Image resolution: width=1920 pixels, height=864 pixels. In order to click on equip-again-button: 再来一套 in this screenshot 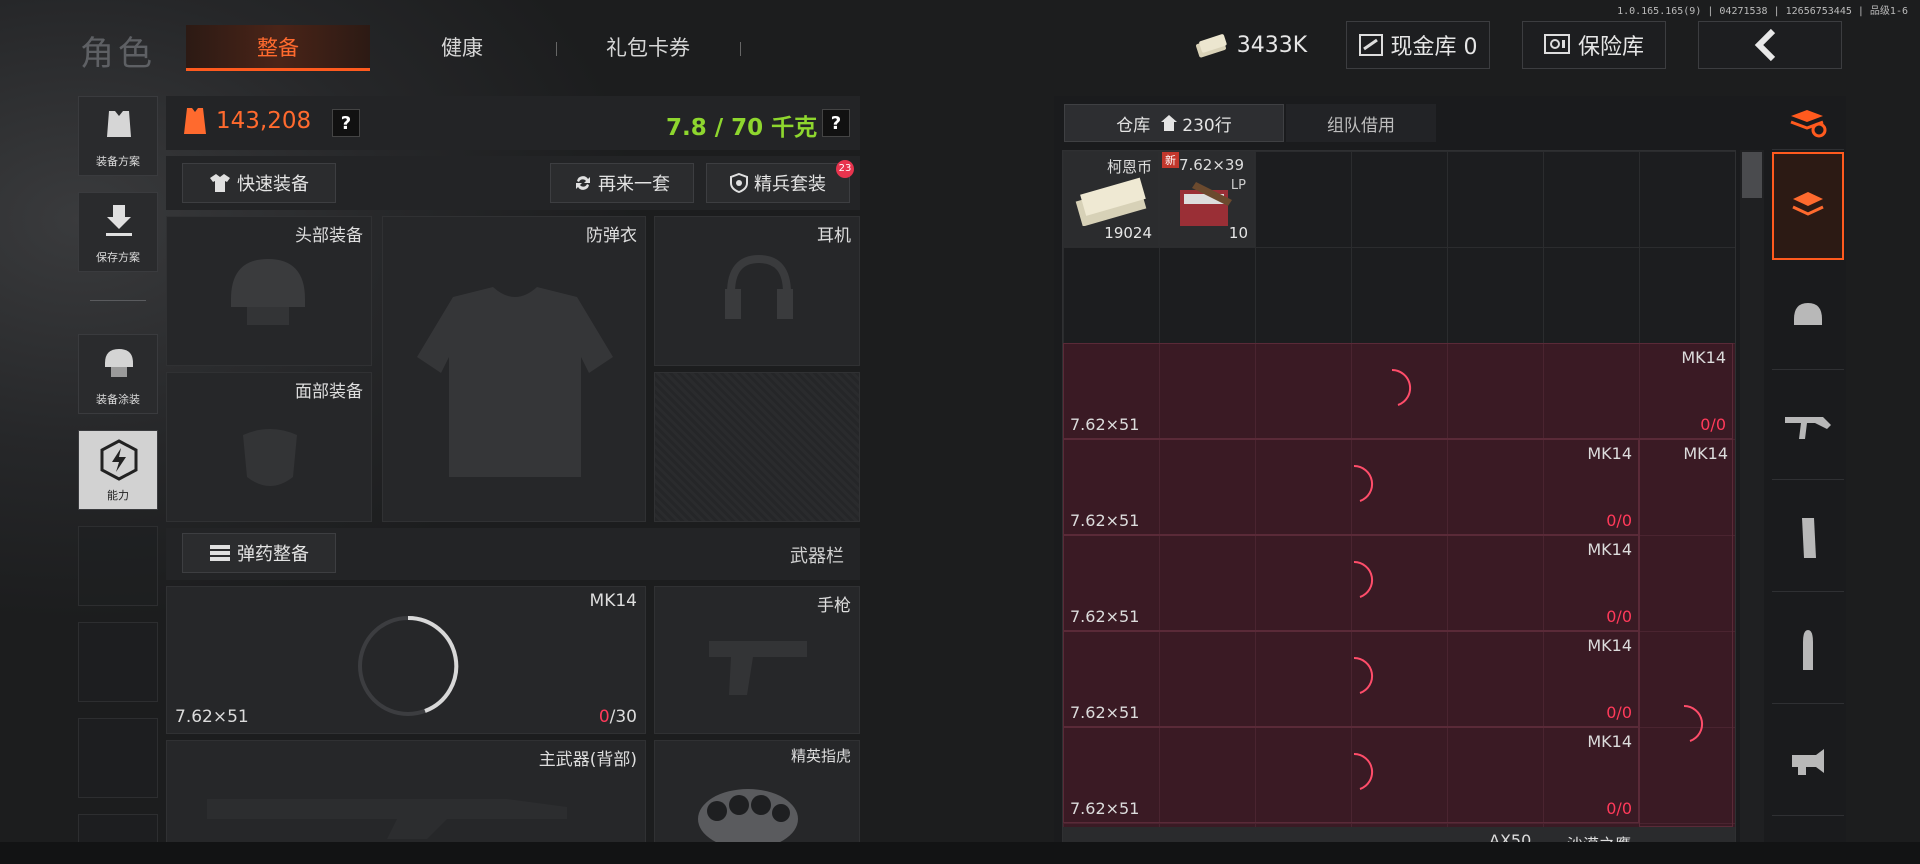, I will do `click(622, 183)`.